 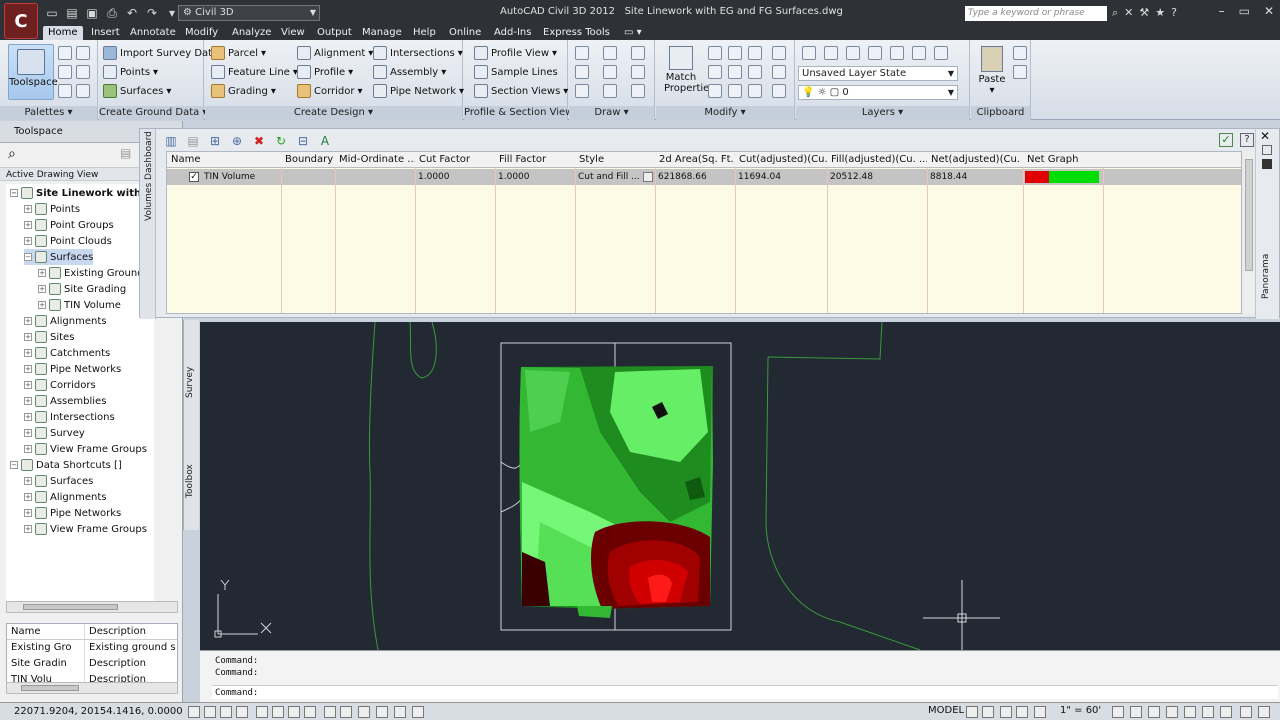 What do you see at coordinates (735, 91) in the screenshot?
I see `scale-icon` at bounding box center [735, 91].